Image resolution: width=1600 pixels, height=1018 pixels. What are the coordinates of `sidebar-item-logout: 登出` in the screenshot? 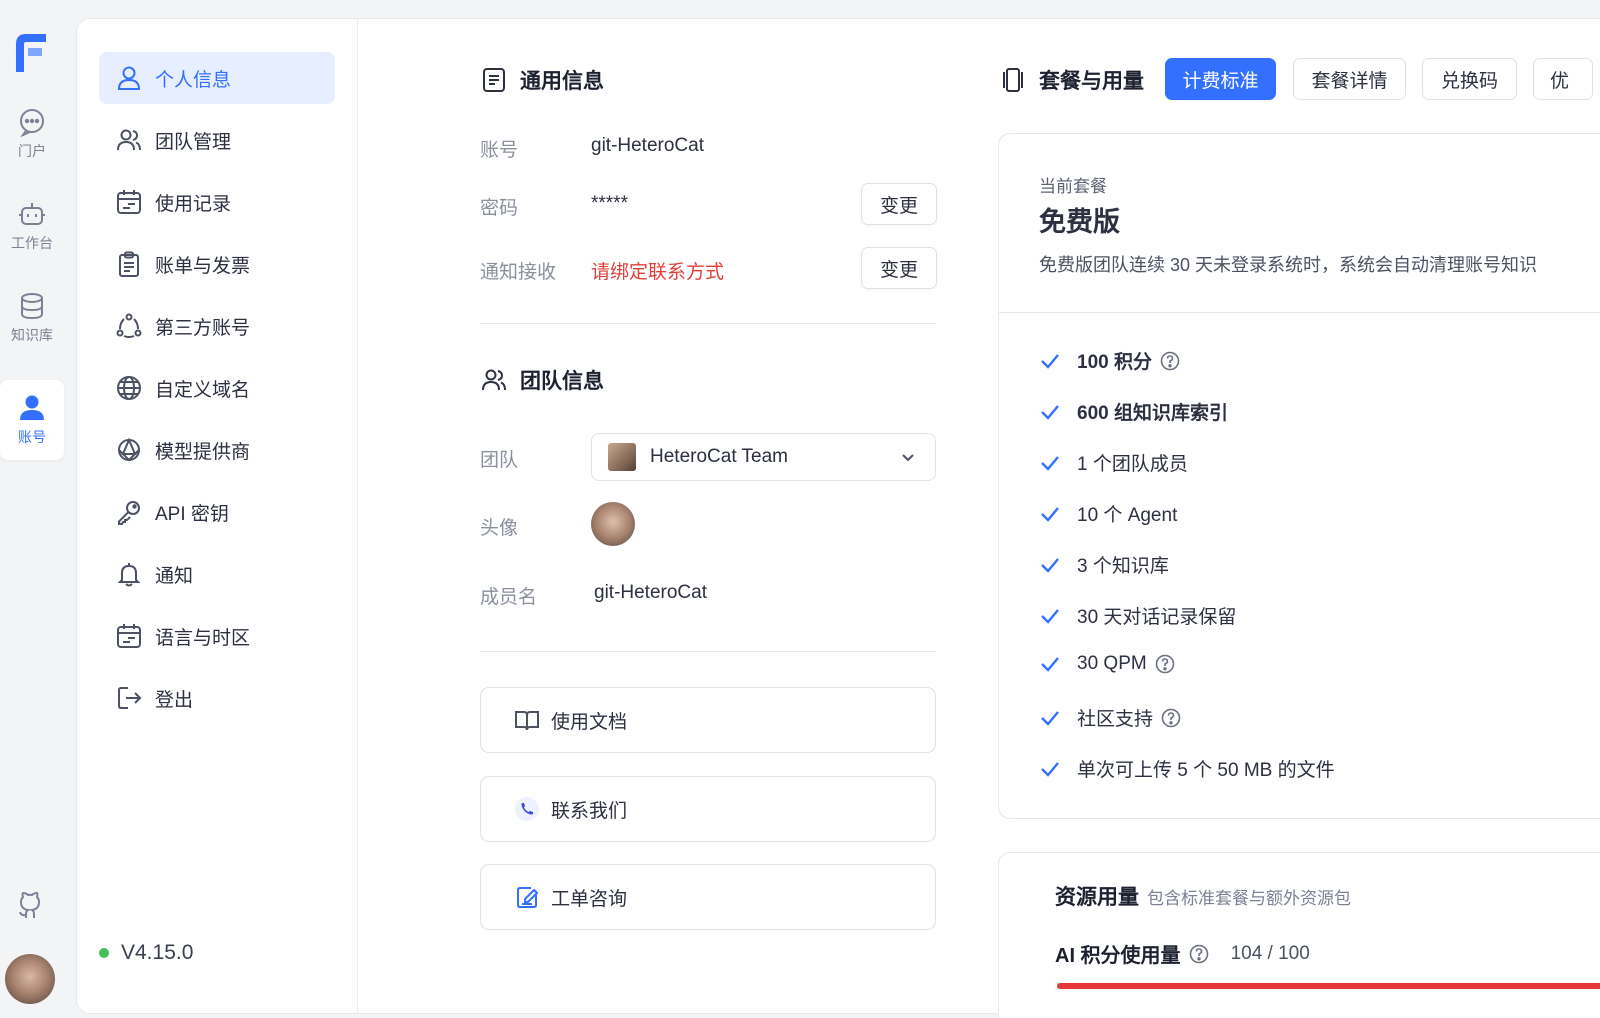 It's located at (217, 698).